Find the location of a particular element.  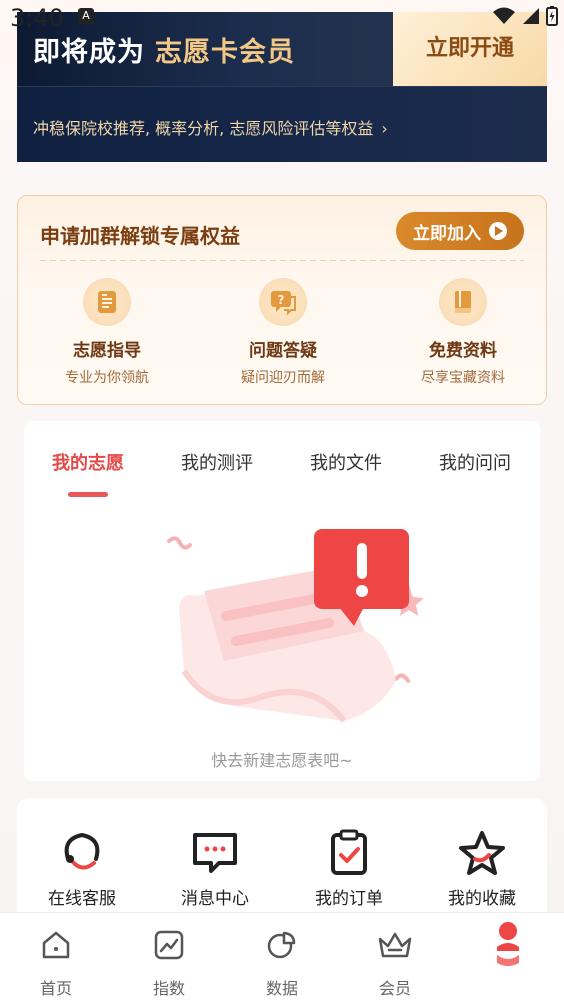

nav-label: 会员 is located at coordinates (394, 988).